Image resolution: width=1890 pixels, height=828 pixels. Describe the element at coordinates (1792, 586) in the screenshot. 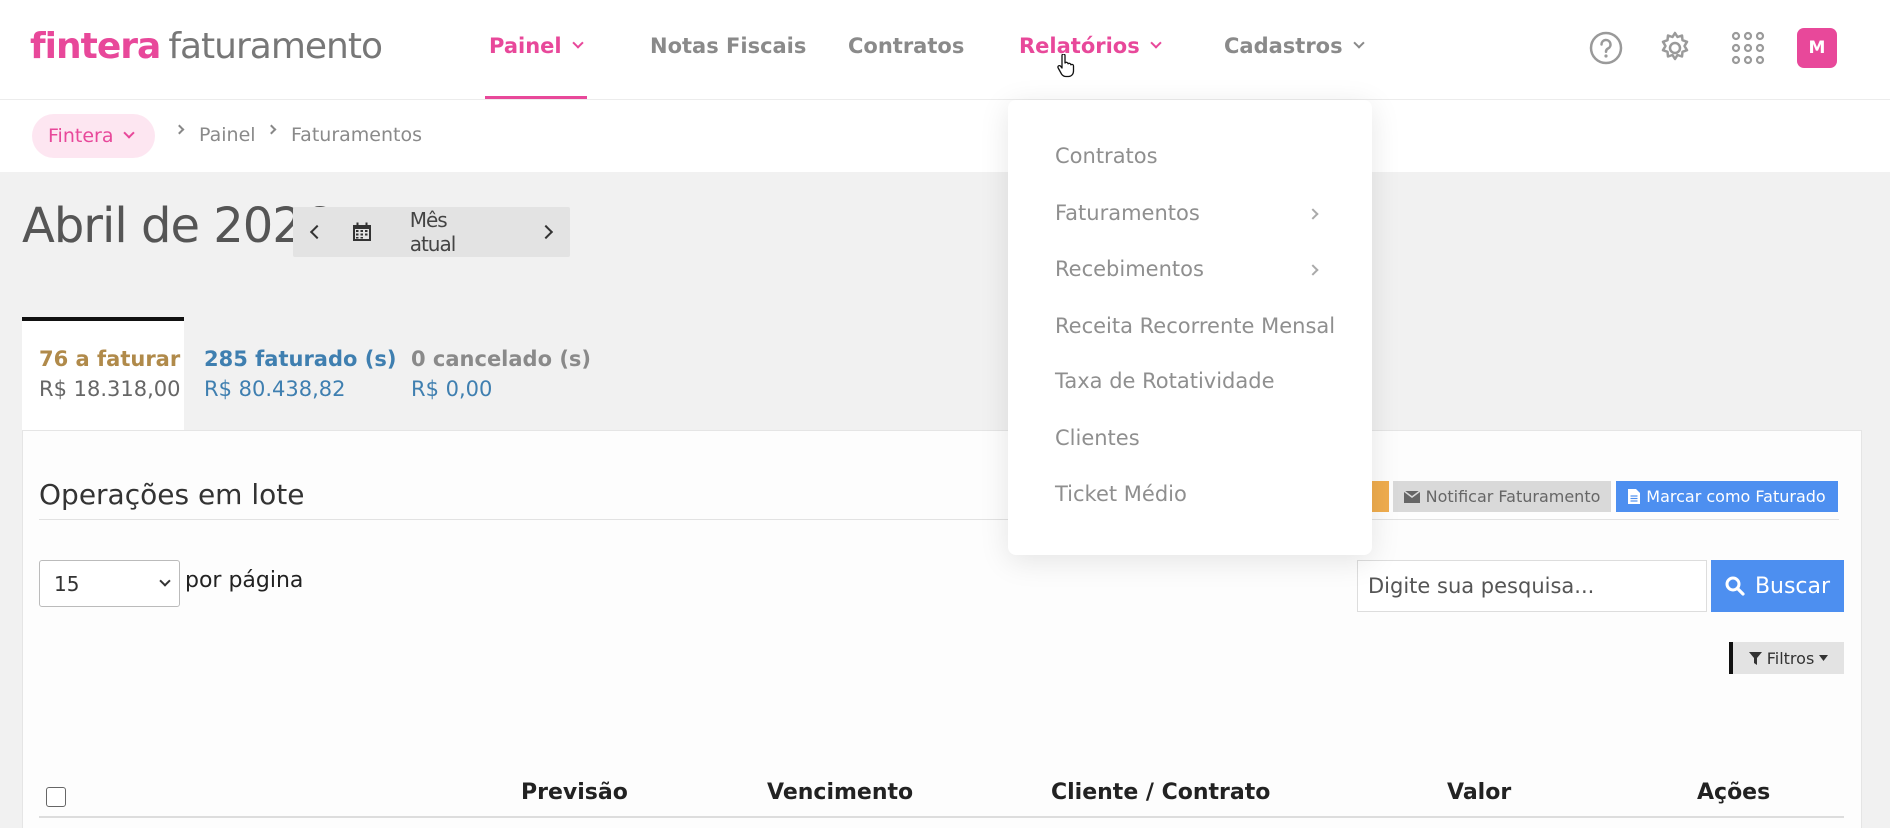

I see `search-button-label: Buscar` at that location.